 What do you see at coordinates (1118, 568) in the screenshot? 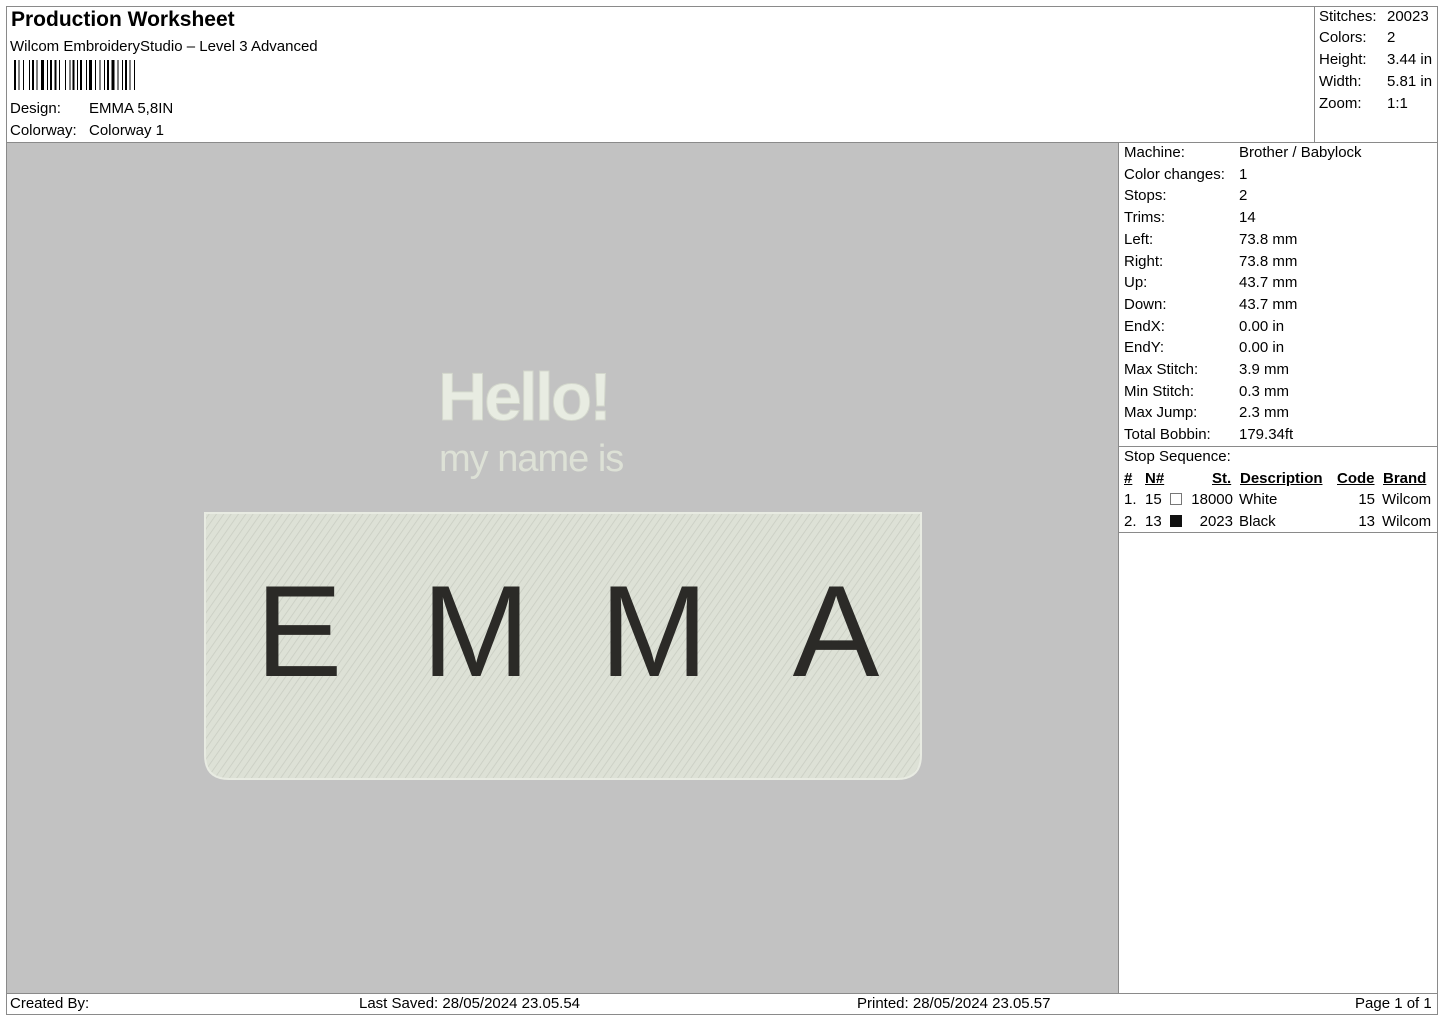
I see `sidebar-divider` at bounding box center [1118, 568].